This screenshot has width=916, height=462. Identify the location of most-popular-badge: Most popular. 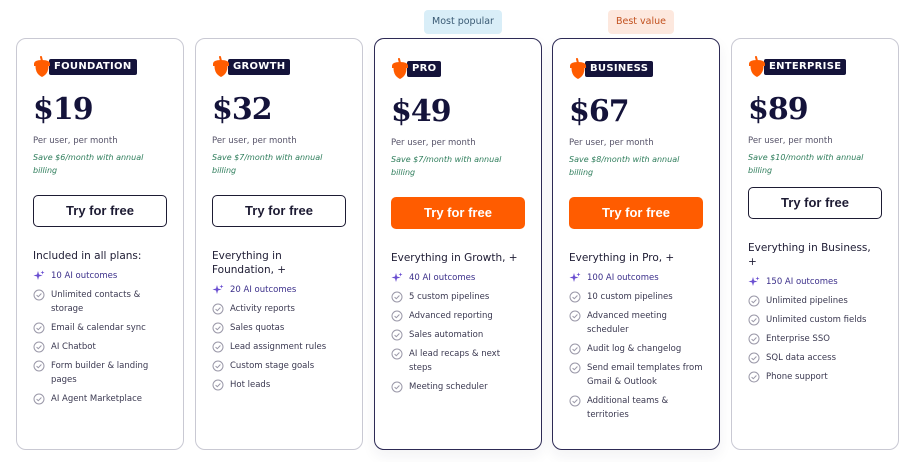
(463, 22).